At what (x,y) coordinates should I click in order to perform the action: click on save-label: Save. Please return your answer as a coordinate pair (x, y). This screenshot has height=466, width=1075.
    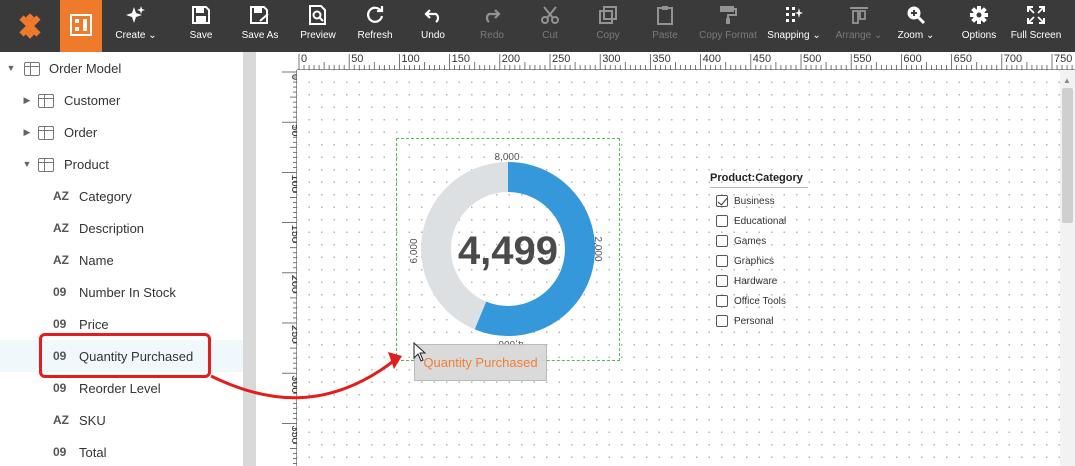
    Looking at the image, I should click on (201, 35).